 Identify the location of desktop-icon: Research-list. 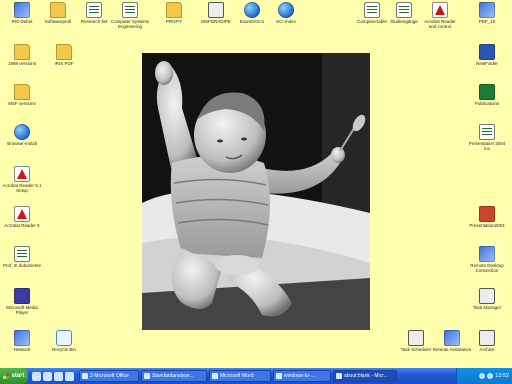
(94, 13).